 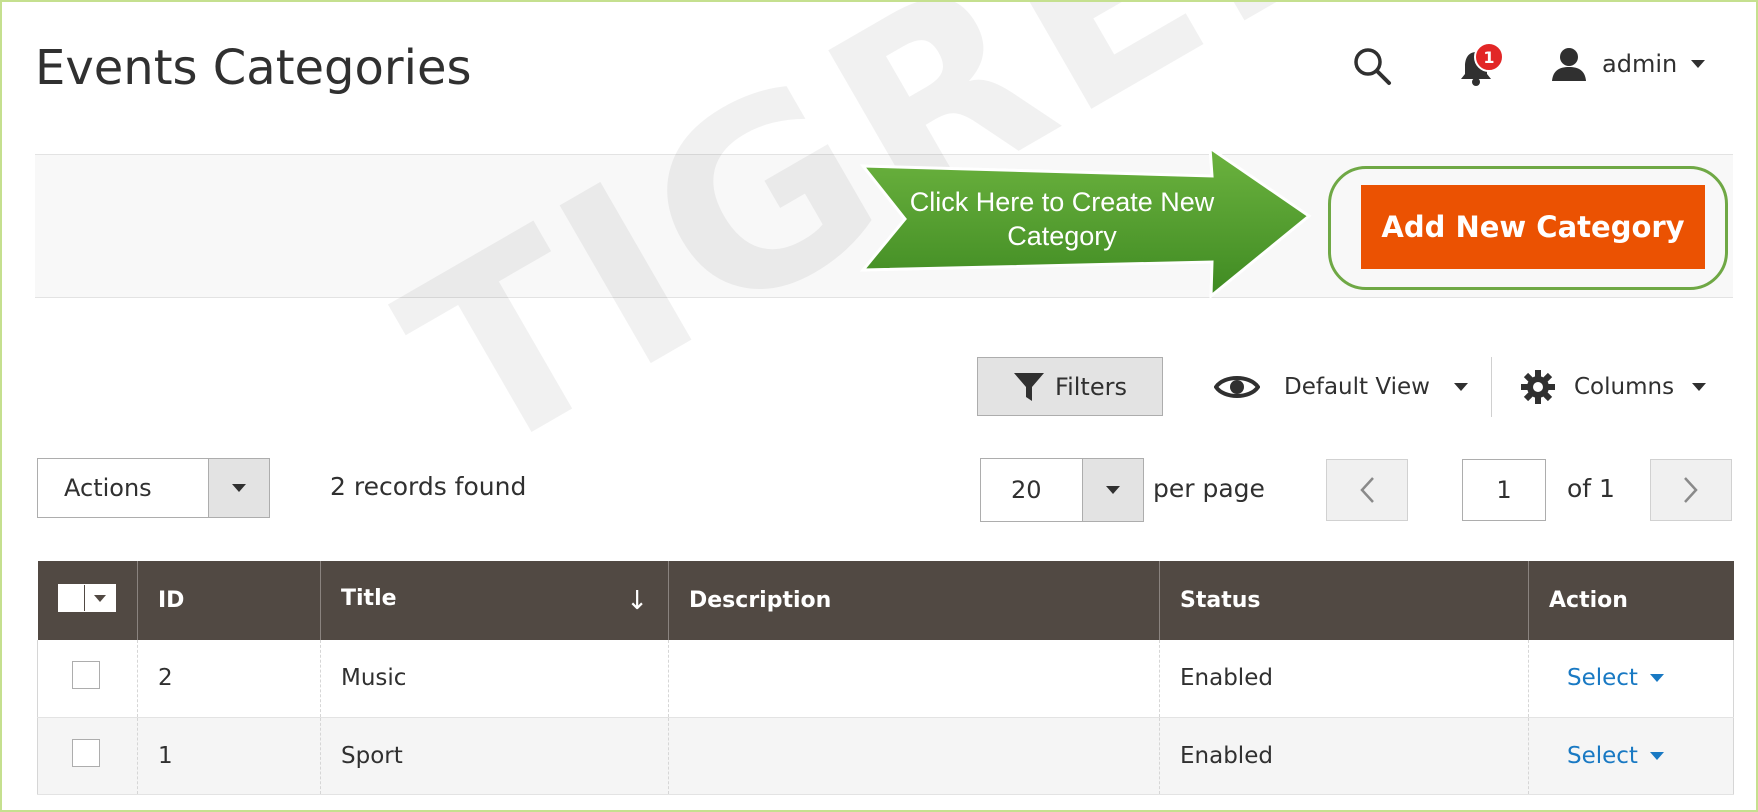 I want to click on column-header-action: Action, so click(x=1631, y=600).